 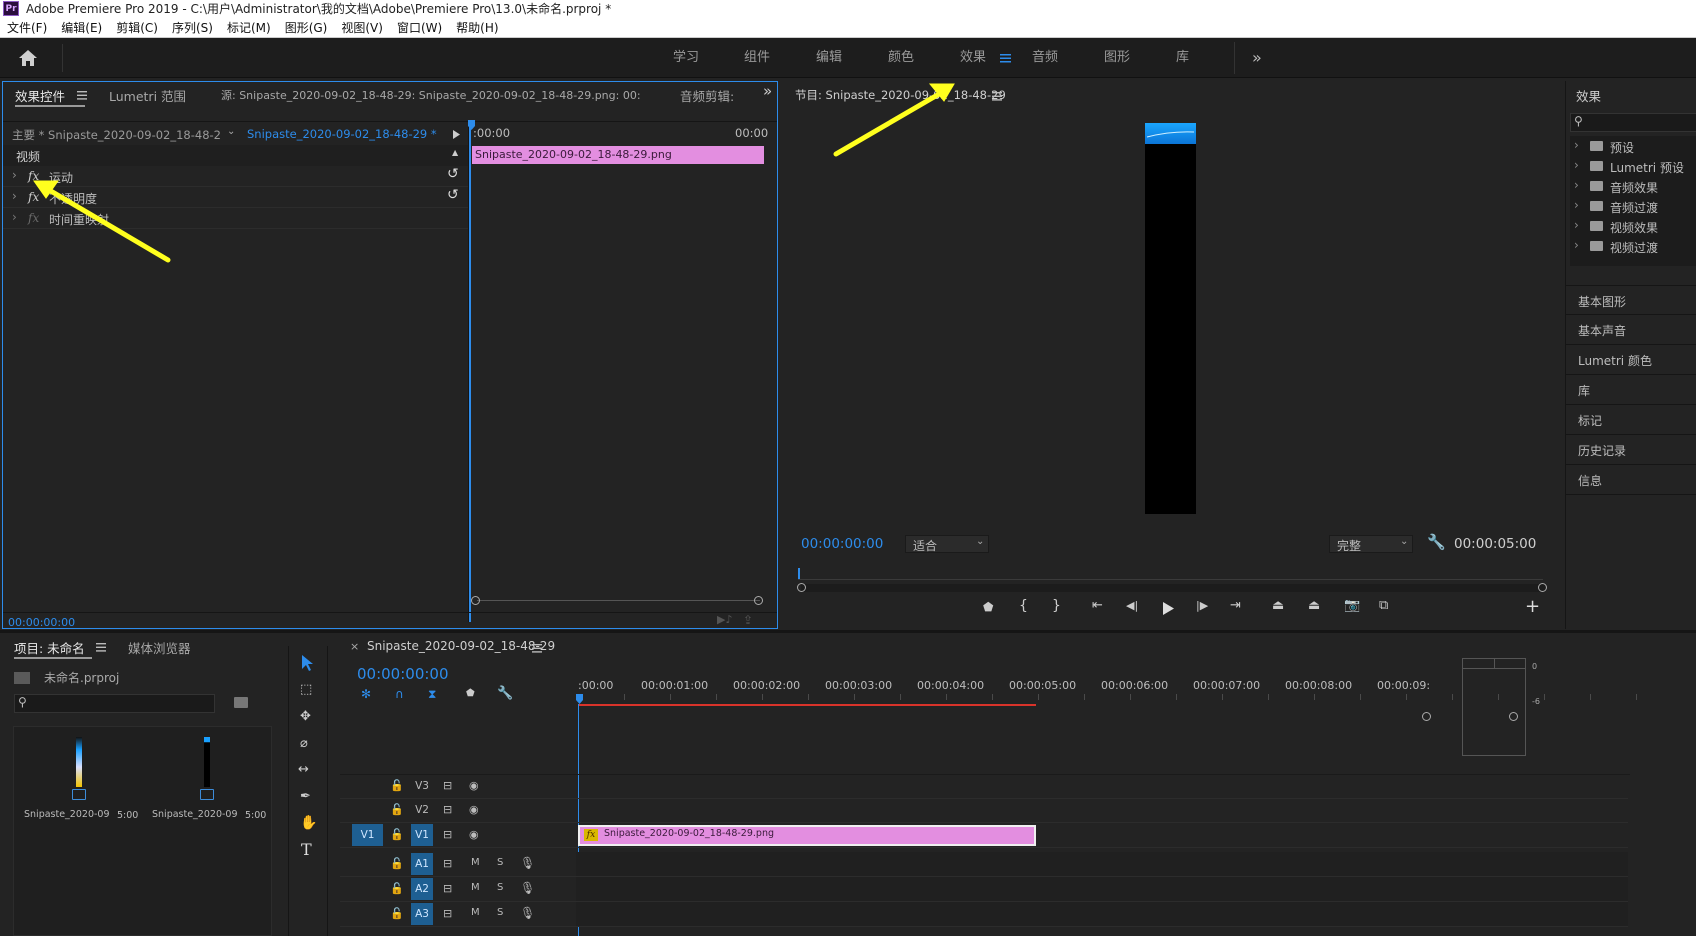 What do you see at coordinates (891, 122) in the screenshot?
I see `arrow-to-effects-workspace` at bounding box center [891, 122].